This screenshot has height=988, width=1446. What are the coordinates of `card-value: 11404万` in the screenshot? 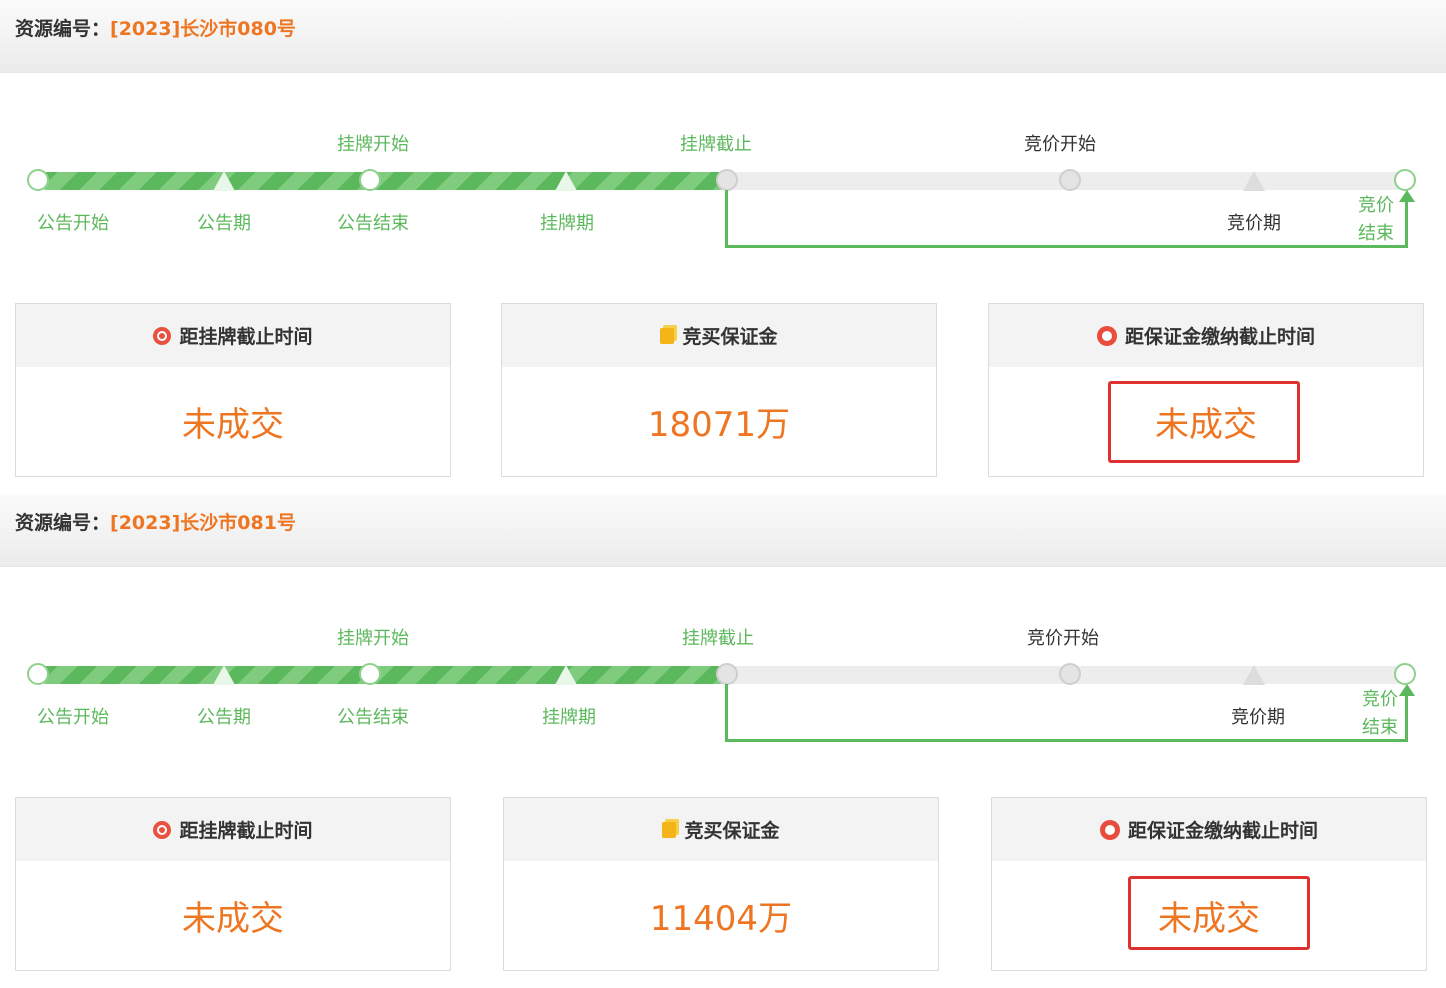 It's located at (721, 919).